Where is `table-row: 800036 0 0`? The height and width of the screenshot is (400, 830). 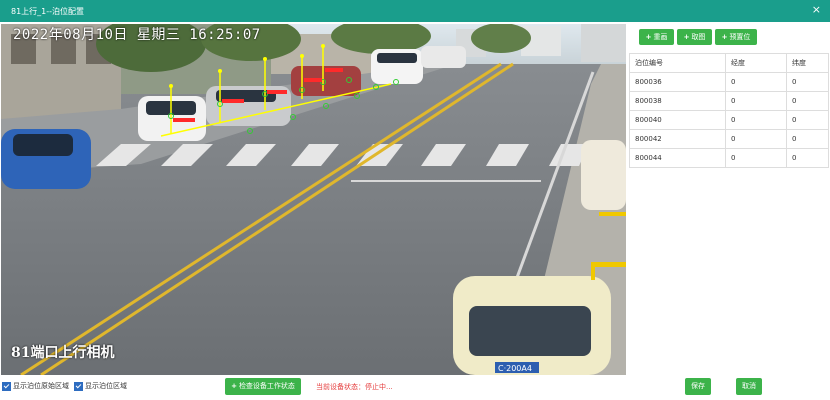
table-row: 800036 0 0 is located at coordinates (729, 82).